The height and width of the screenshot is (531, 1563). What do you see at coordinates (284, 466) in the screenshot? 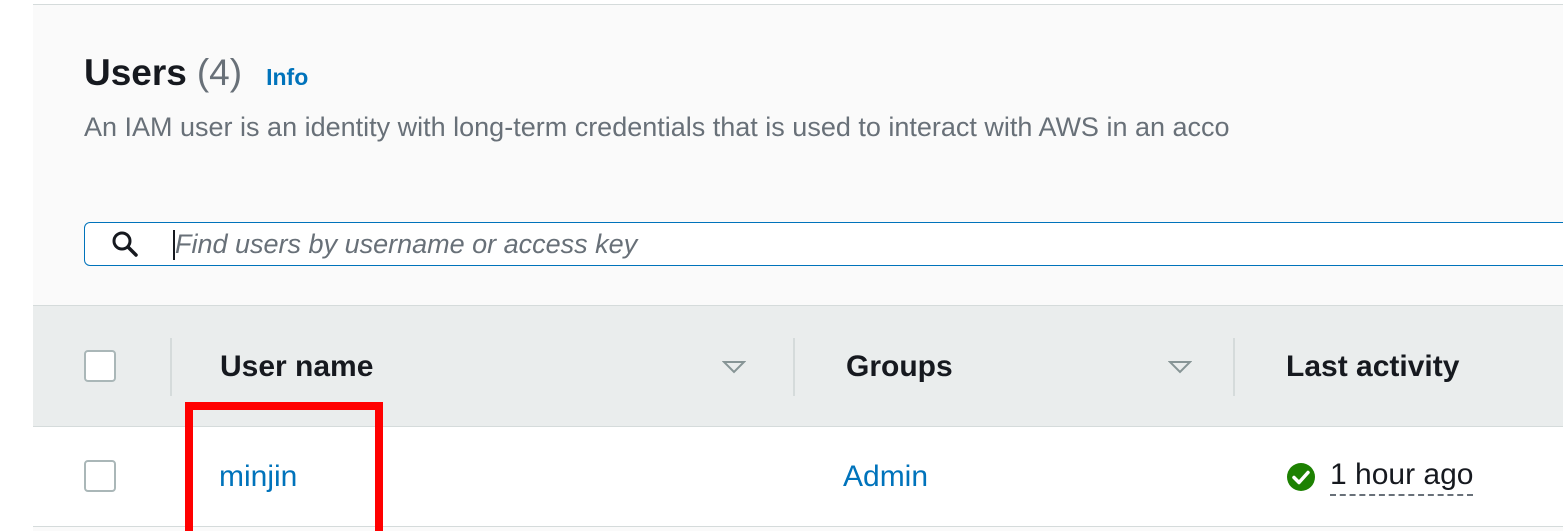
I see `highlight-annotation` at bounding box center [284, 466].